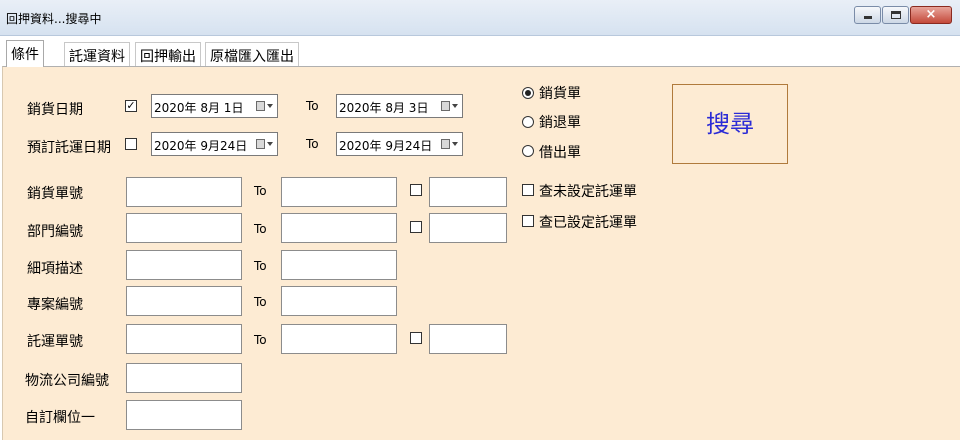 The height and width of the screenshot is (440, 960). I want to click on window-title: 回押資料...搜尋中, so click(54, 19).